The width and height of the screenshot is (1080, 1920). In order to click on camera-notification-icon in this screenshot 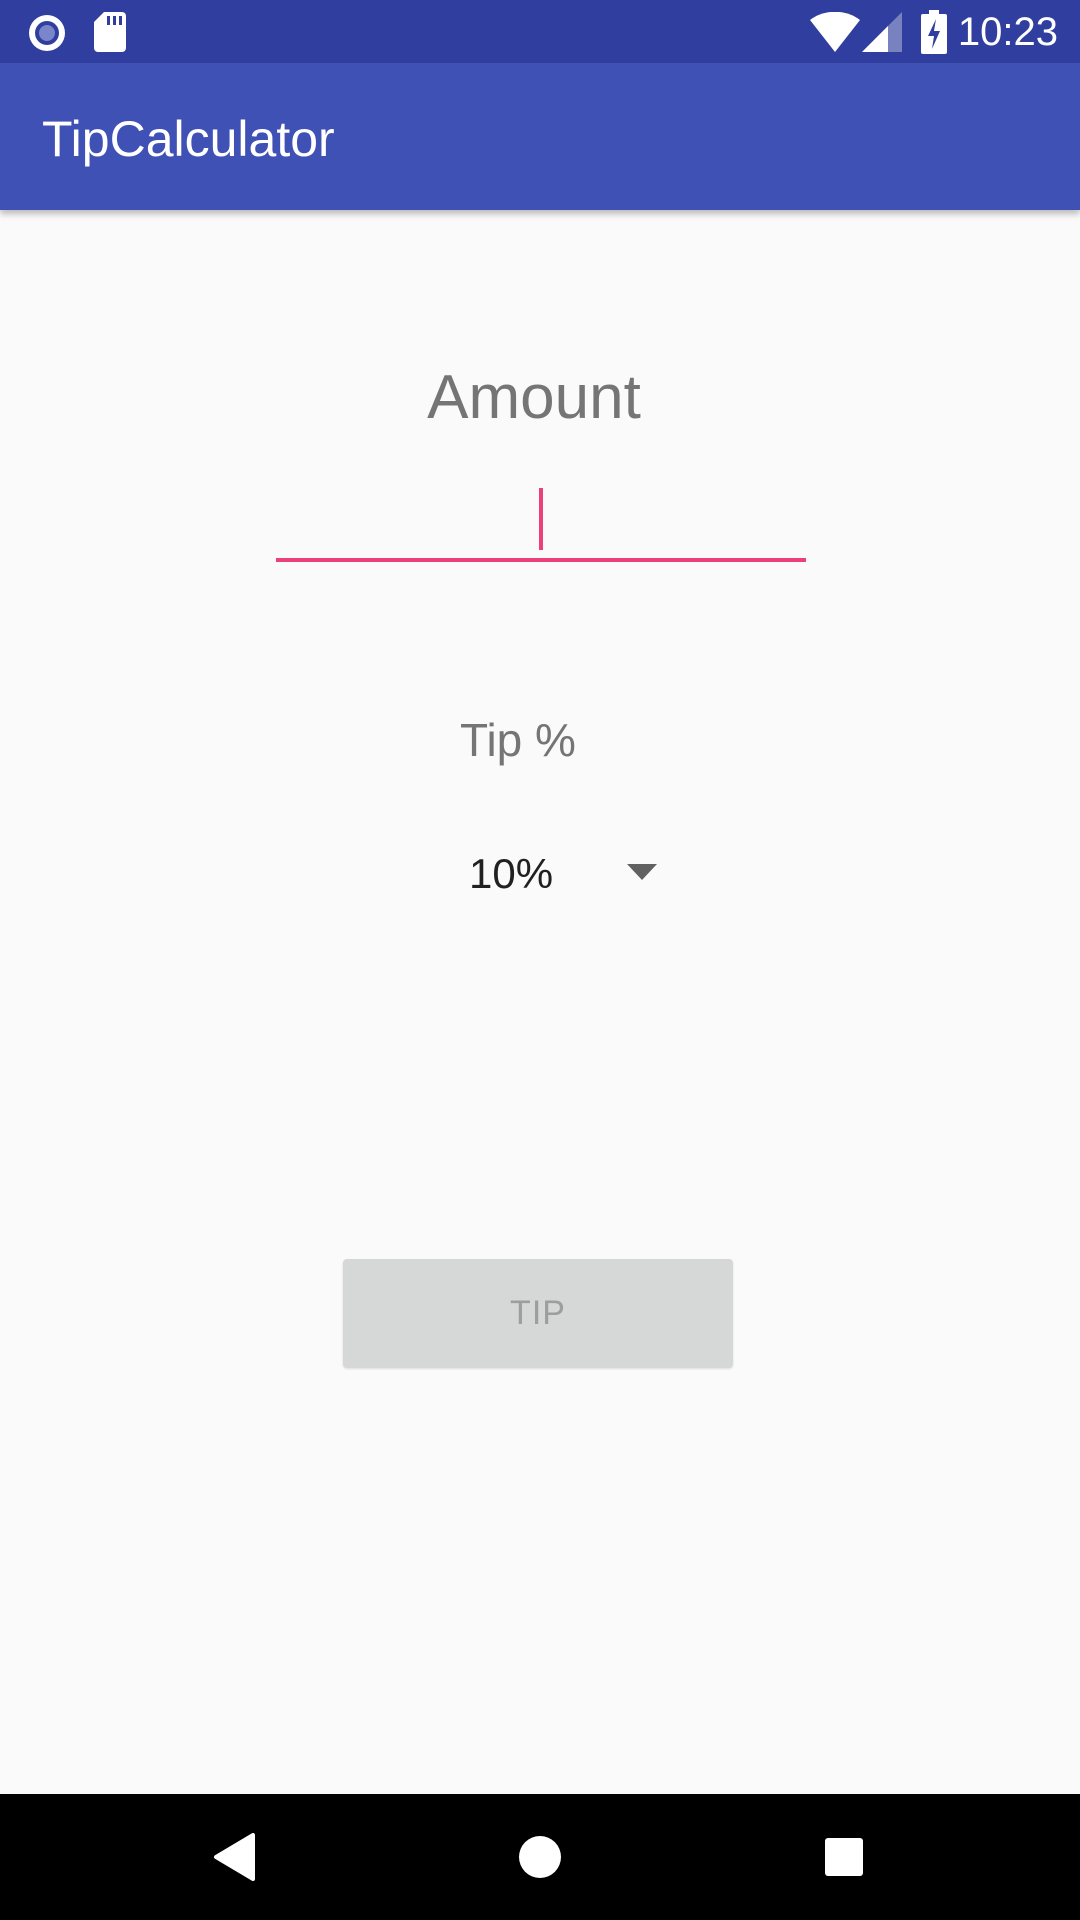, I will do `click(47, 35)`.